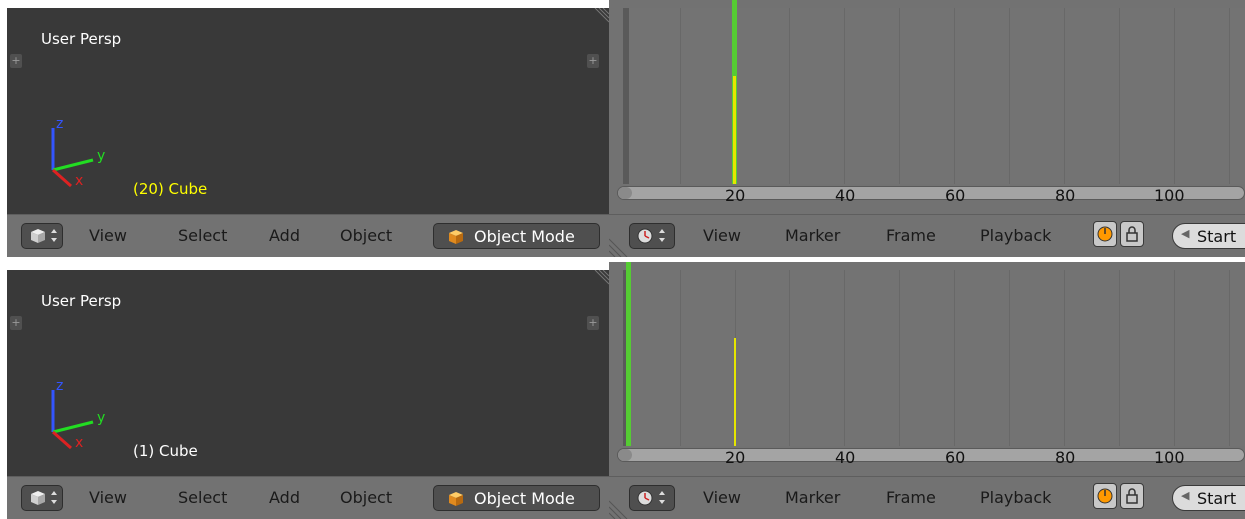 The image size is (1245, 519). Describe the element at coordinates (165, 451) in the screenshot. I see `active-object-label: (1) Cube` at that location.